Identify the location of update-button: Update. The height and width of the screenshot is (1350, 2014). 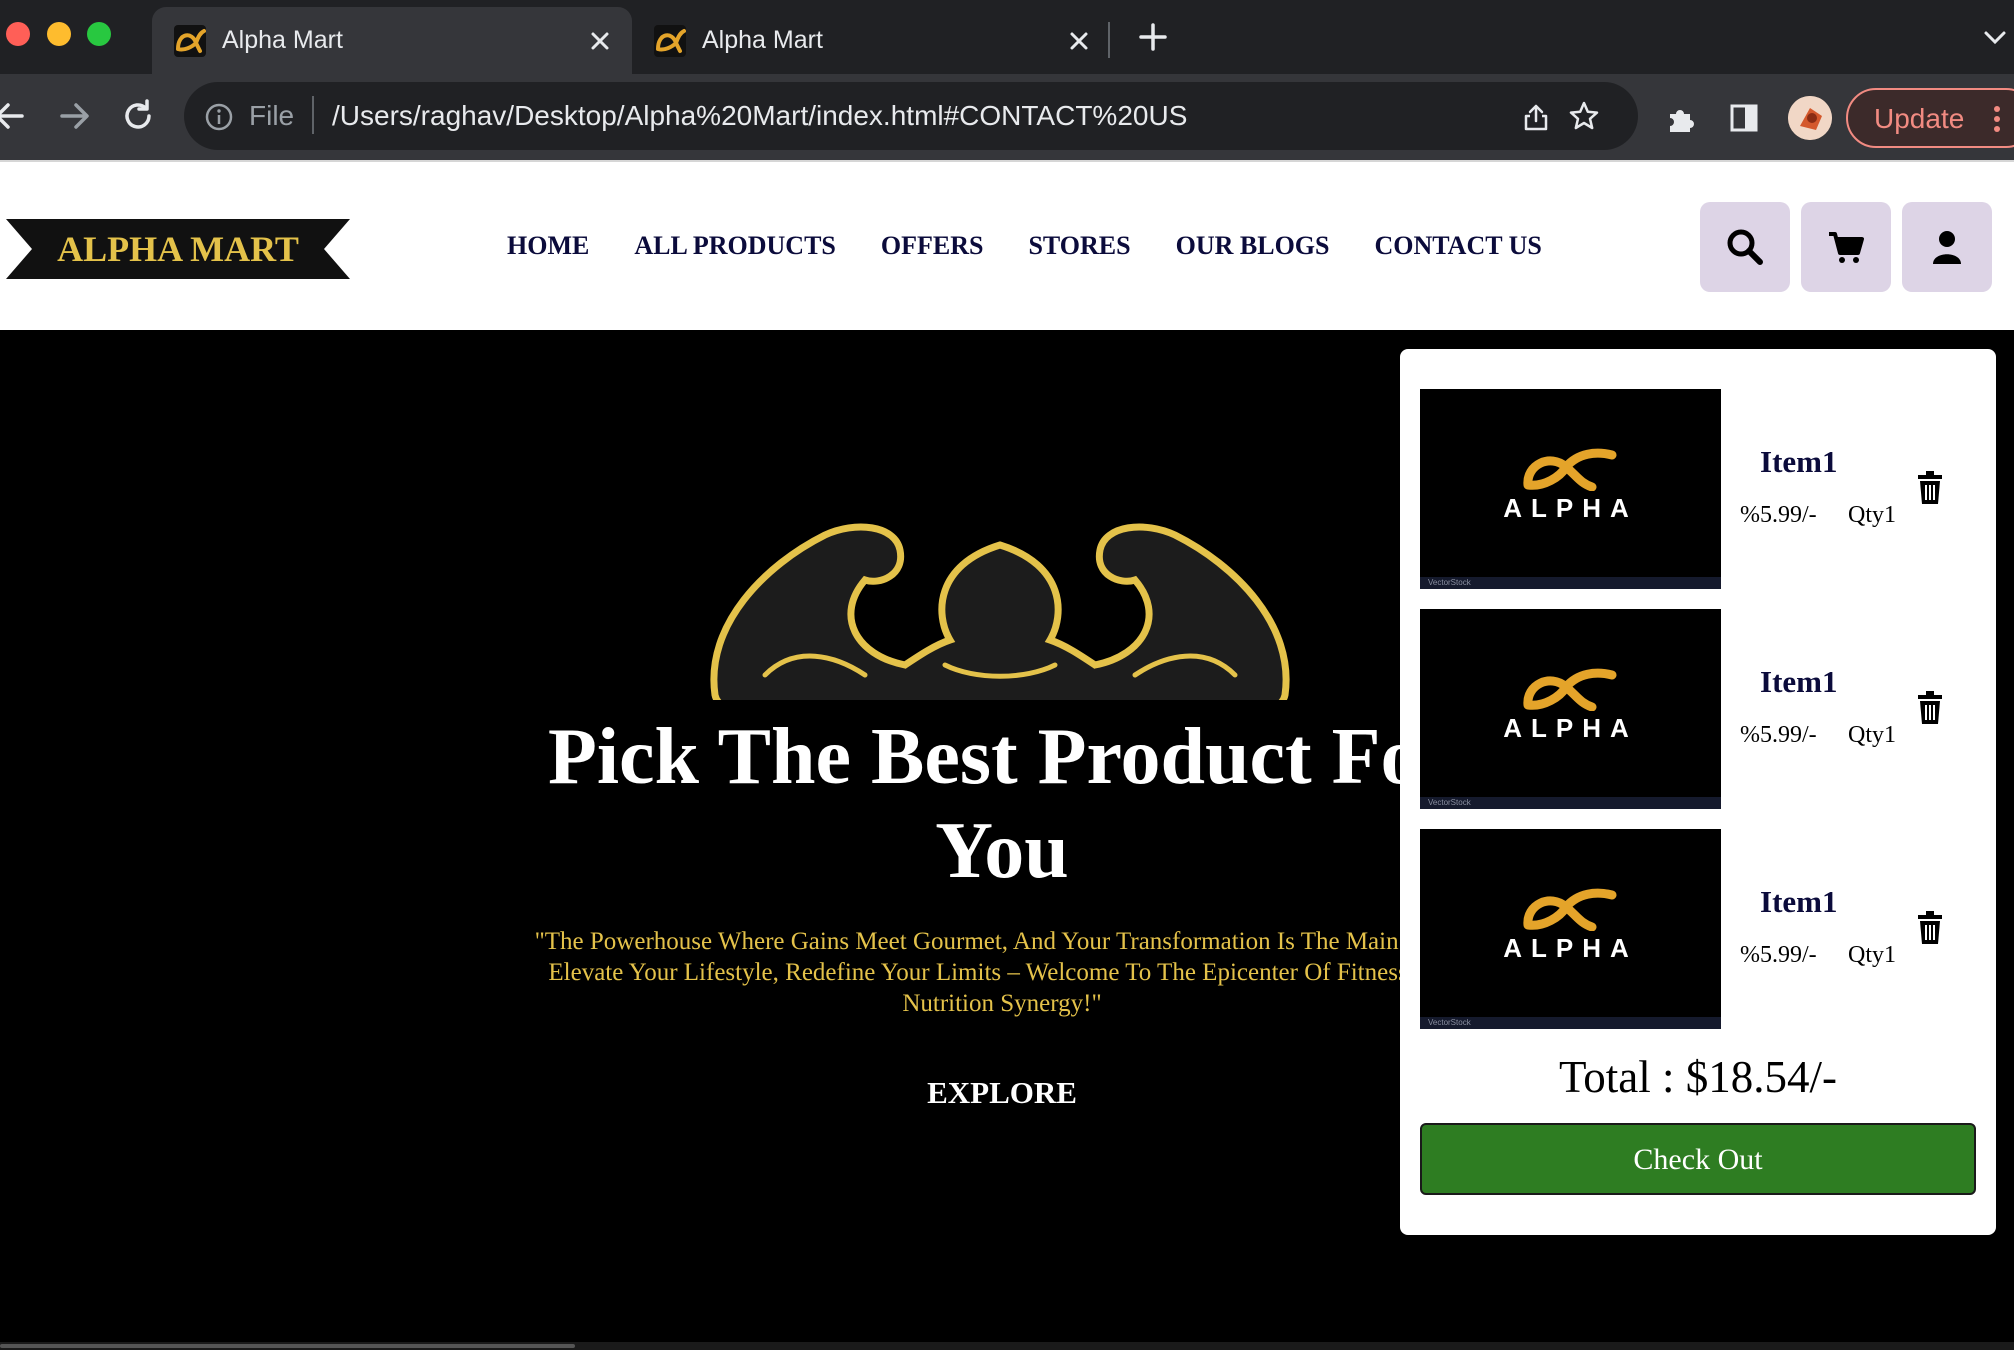
(1930, 118).